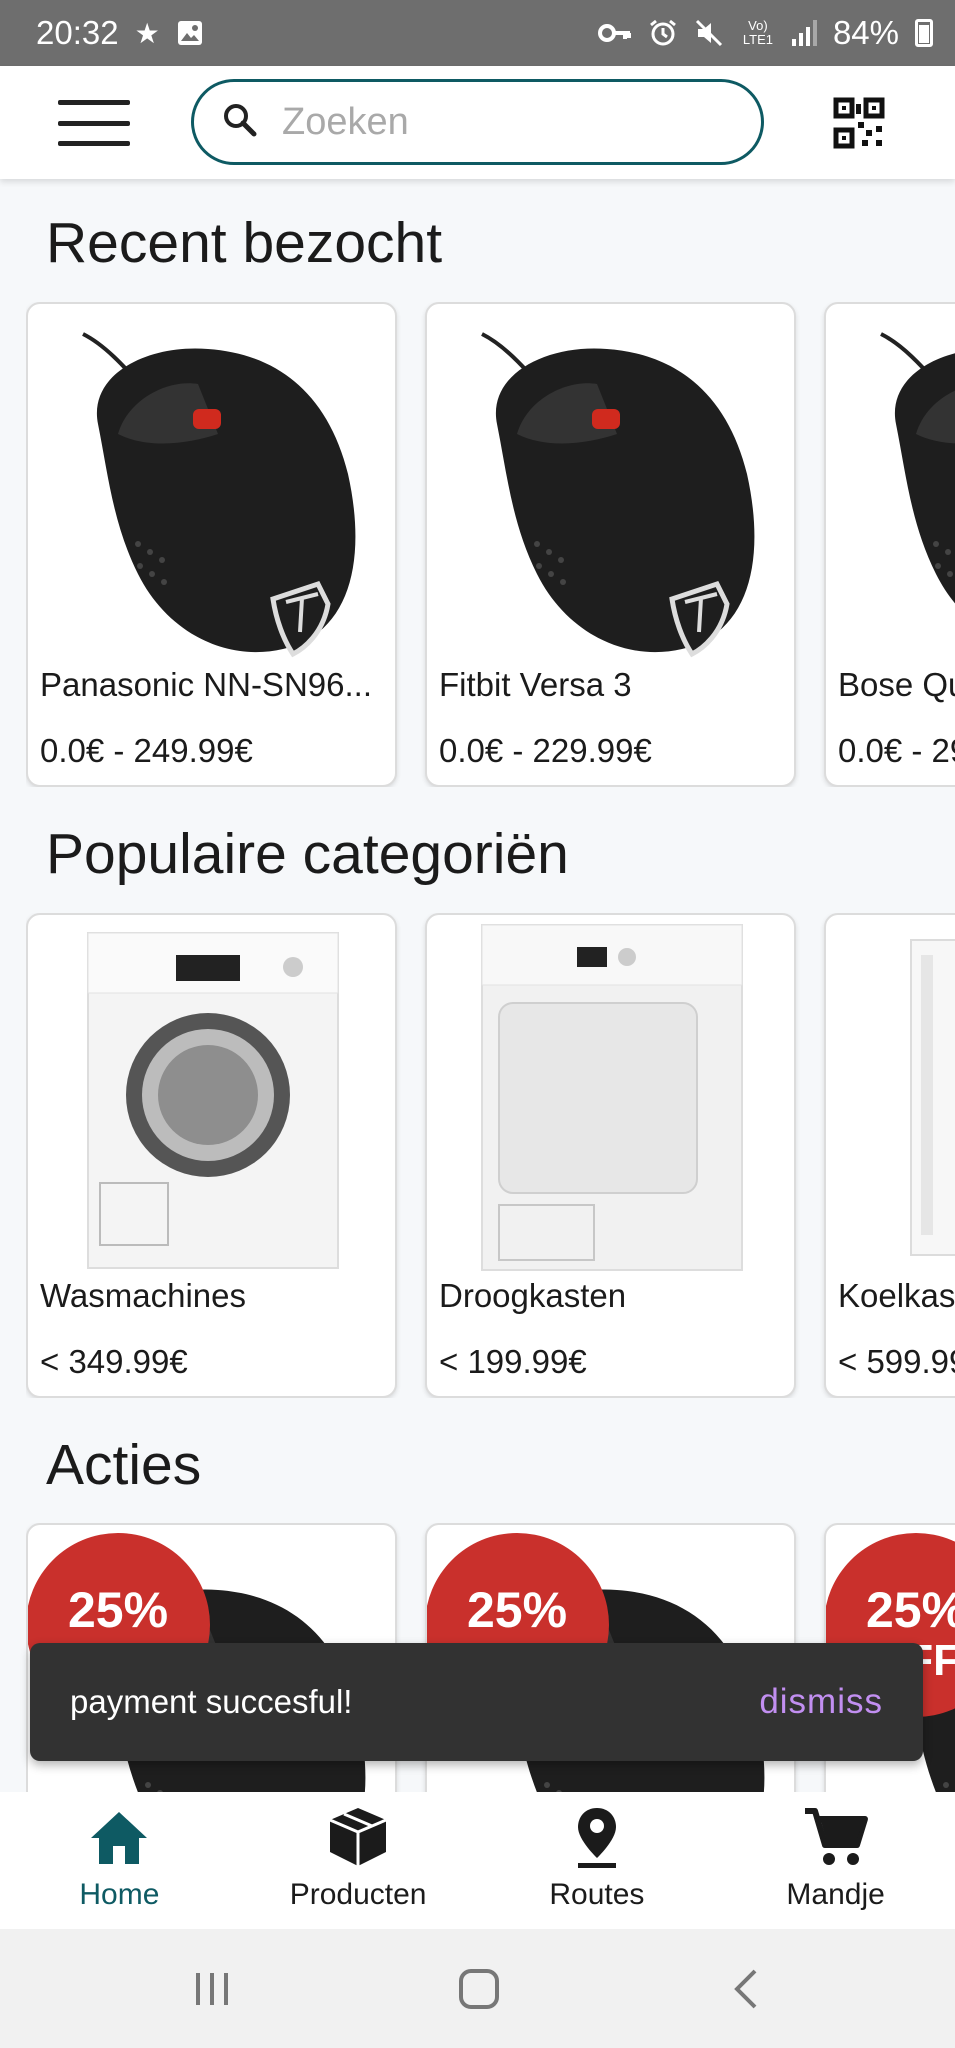  I want to click on bottom-navigation: Home Producten Routes Mandje, so click(477, 1860).